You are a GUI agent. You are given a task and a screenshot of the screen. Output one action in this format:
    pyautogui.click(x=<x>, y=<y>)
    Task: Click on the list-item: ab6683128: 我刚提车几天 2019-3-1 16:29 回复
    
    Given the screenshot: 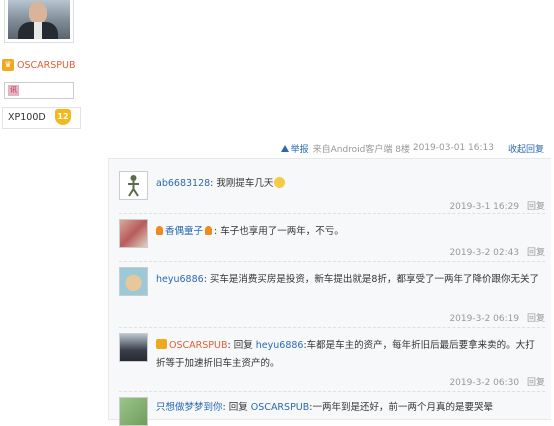 What is the action you would take?
    pyautogui.click(x=332, y=189)
    